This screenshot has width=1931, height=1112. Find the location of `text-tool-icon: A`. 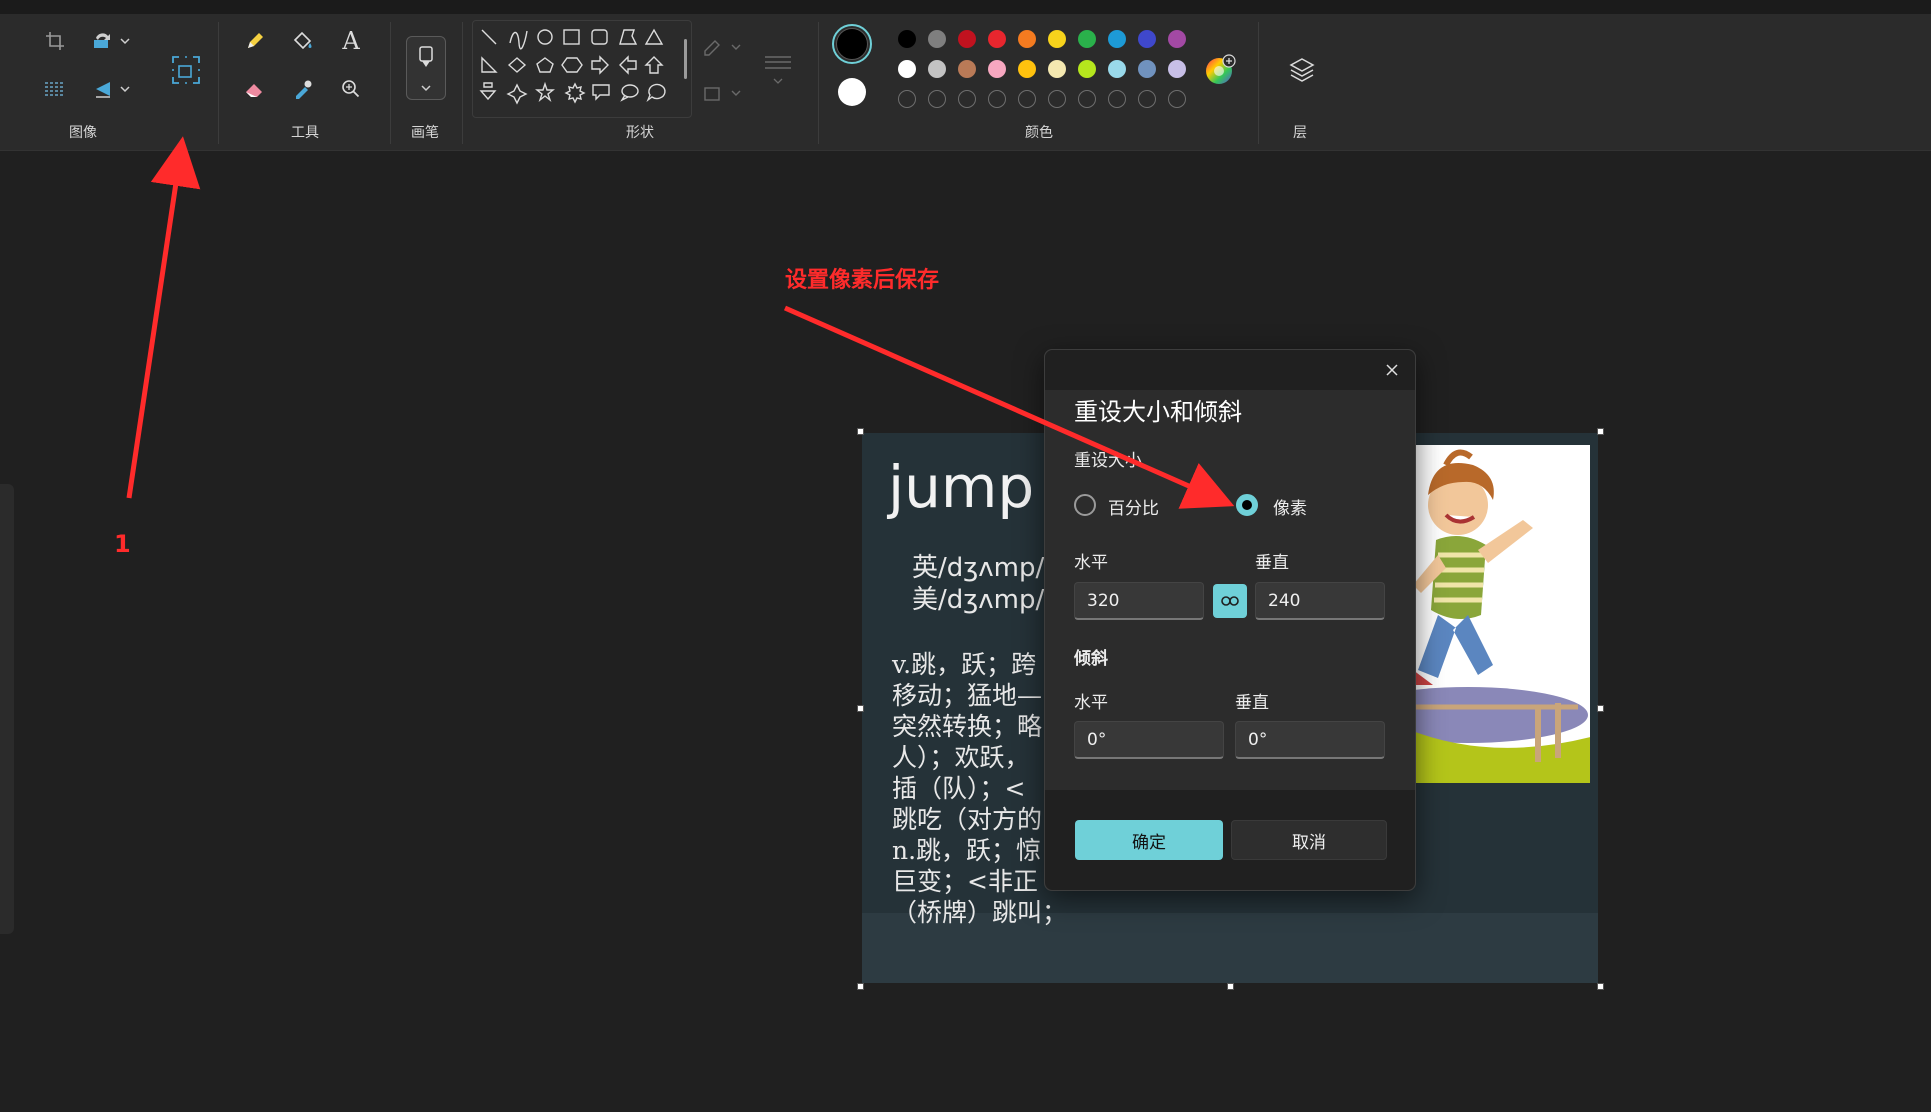

text-tool-icon: A is located at coordinates (351, 41).